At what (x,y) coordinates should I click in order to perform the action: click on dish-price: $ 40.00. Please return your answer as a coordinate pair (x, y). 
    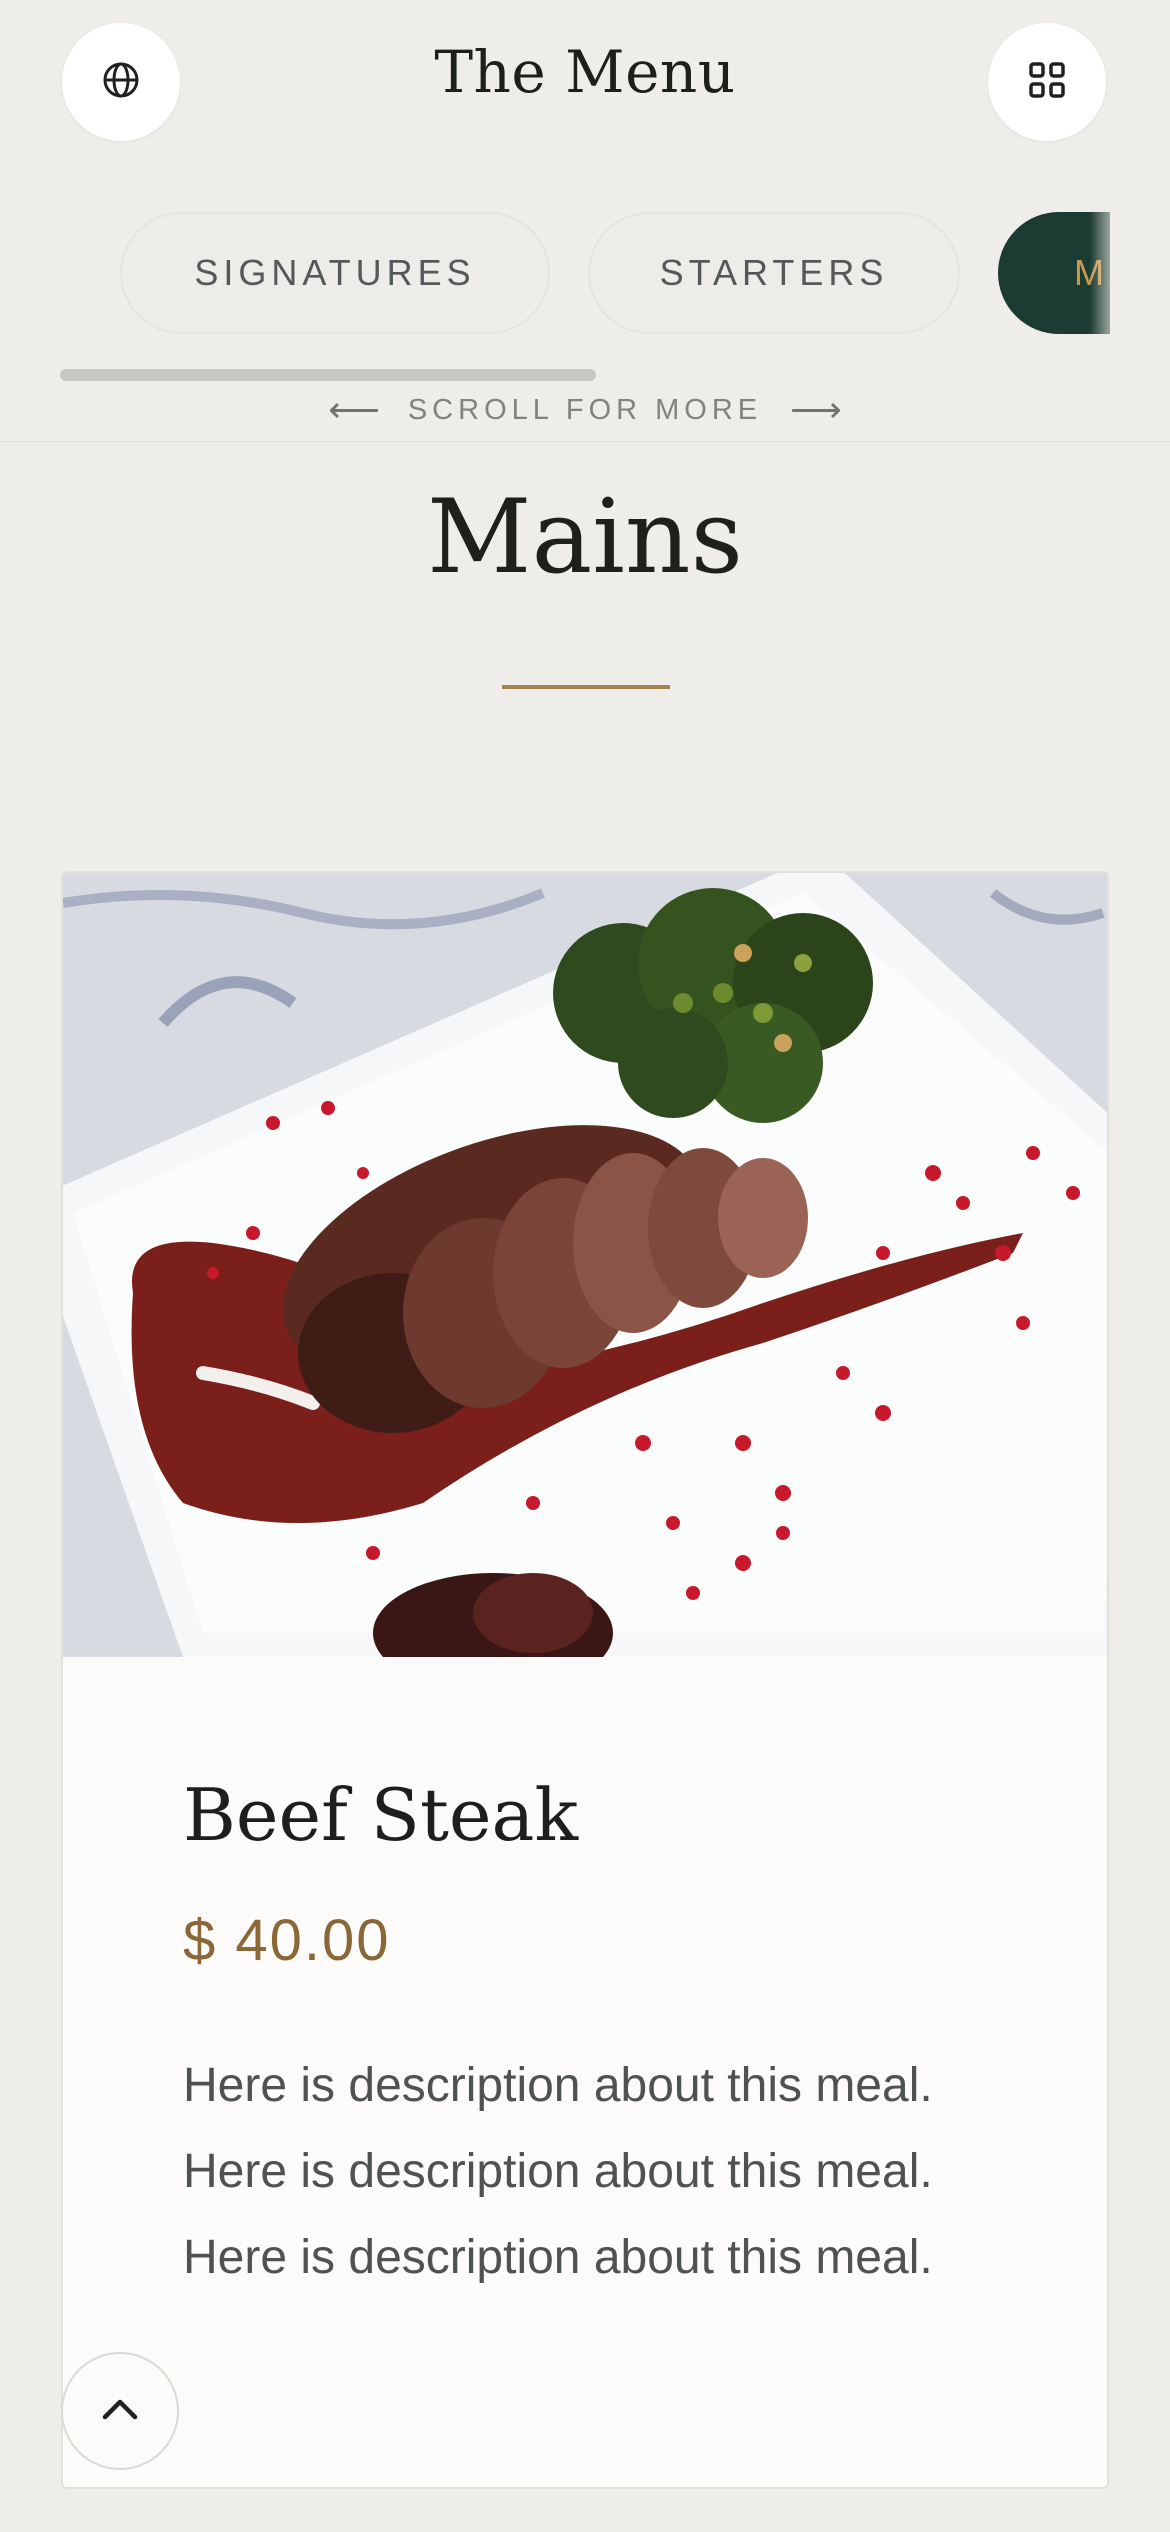
    Looking at the image, I should click on (287, 1940).